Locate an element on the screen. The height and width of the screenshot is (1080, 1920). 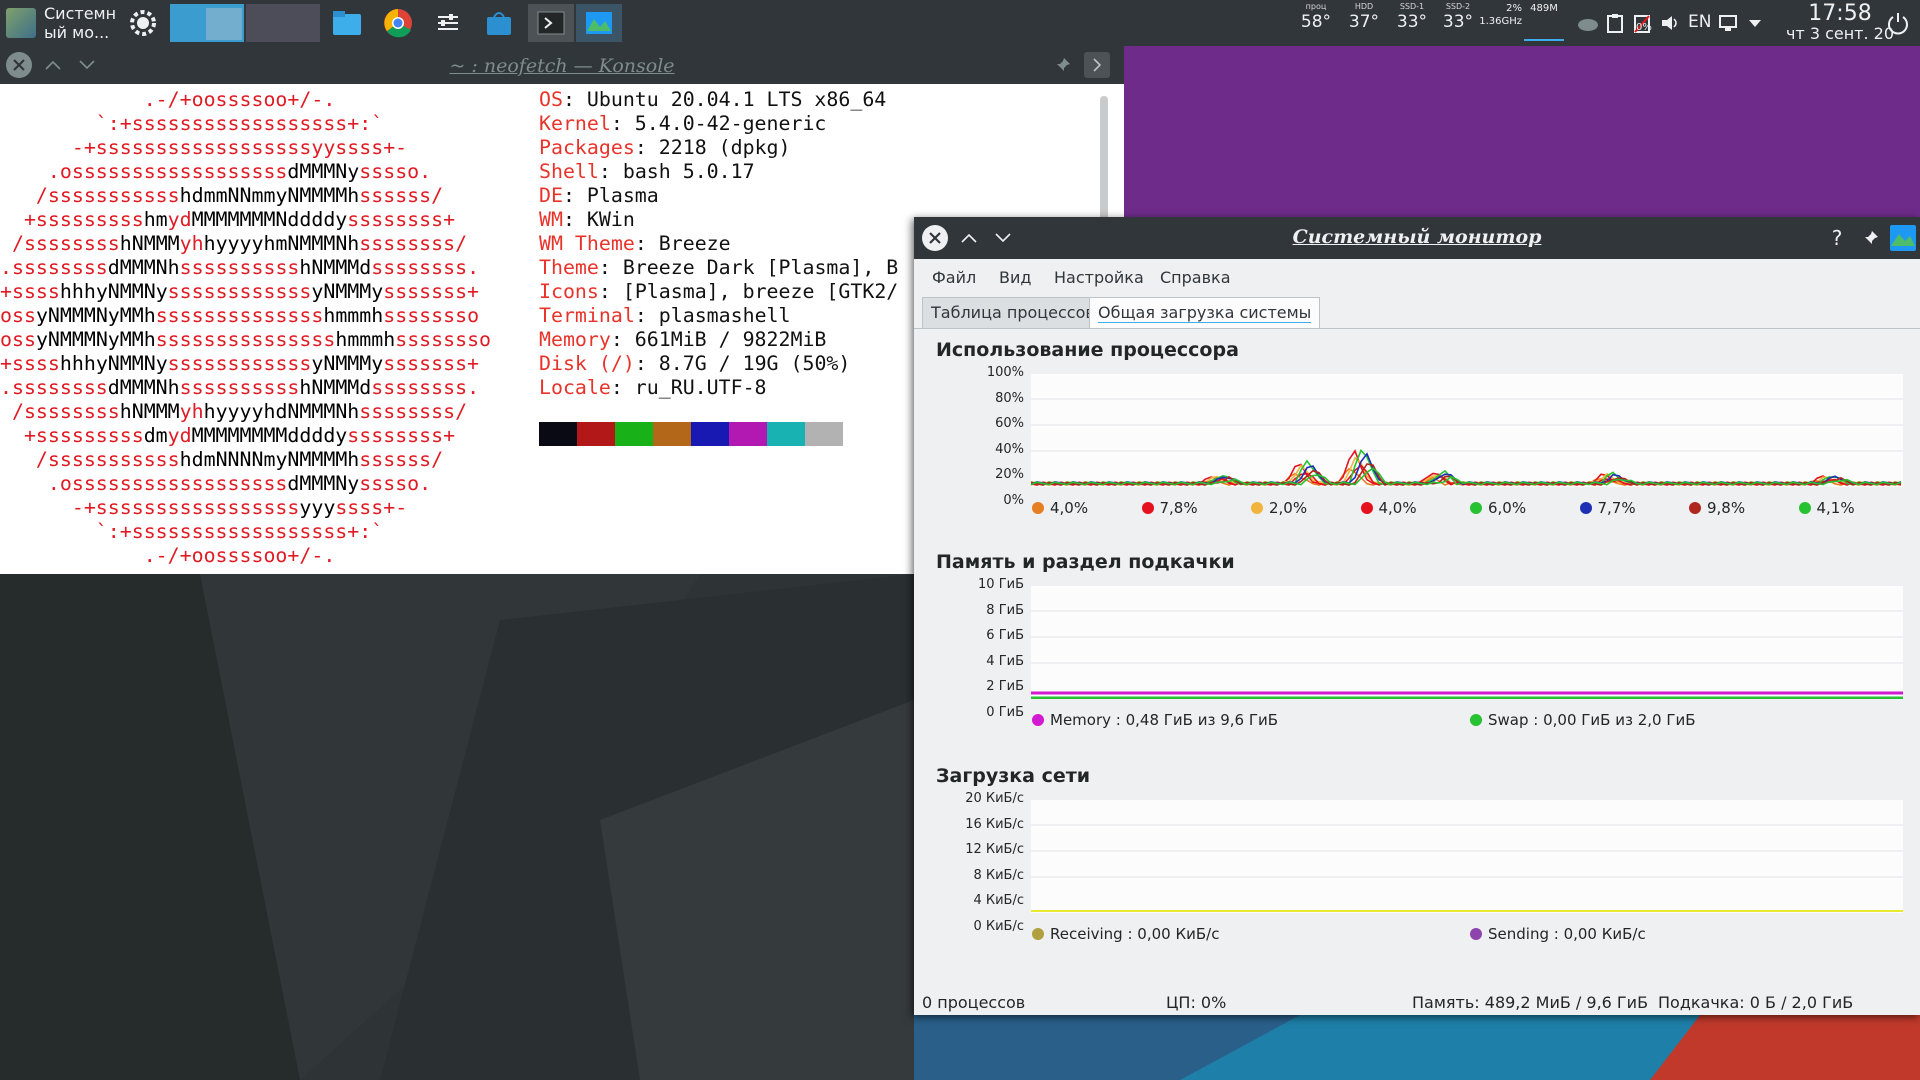
sysmon-pin-button is located at coordinates (1871, 238).